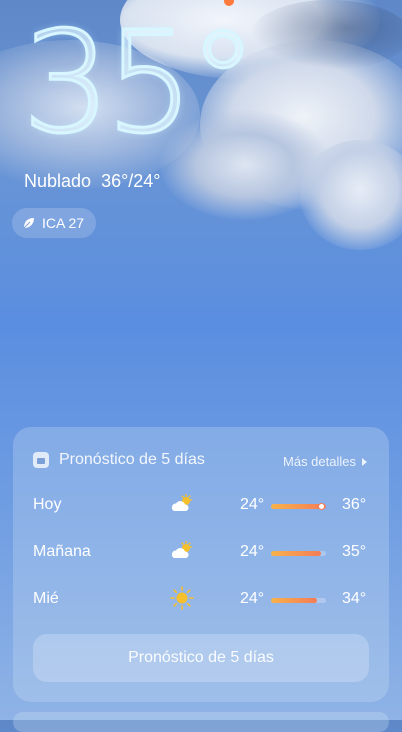 The image size is (402, 732). What do you see at coordinates (131, 181) in the screenshot?
I see `temperature-range: 36°/24°` at bounding box center [131, 181].